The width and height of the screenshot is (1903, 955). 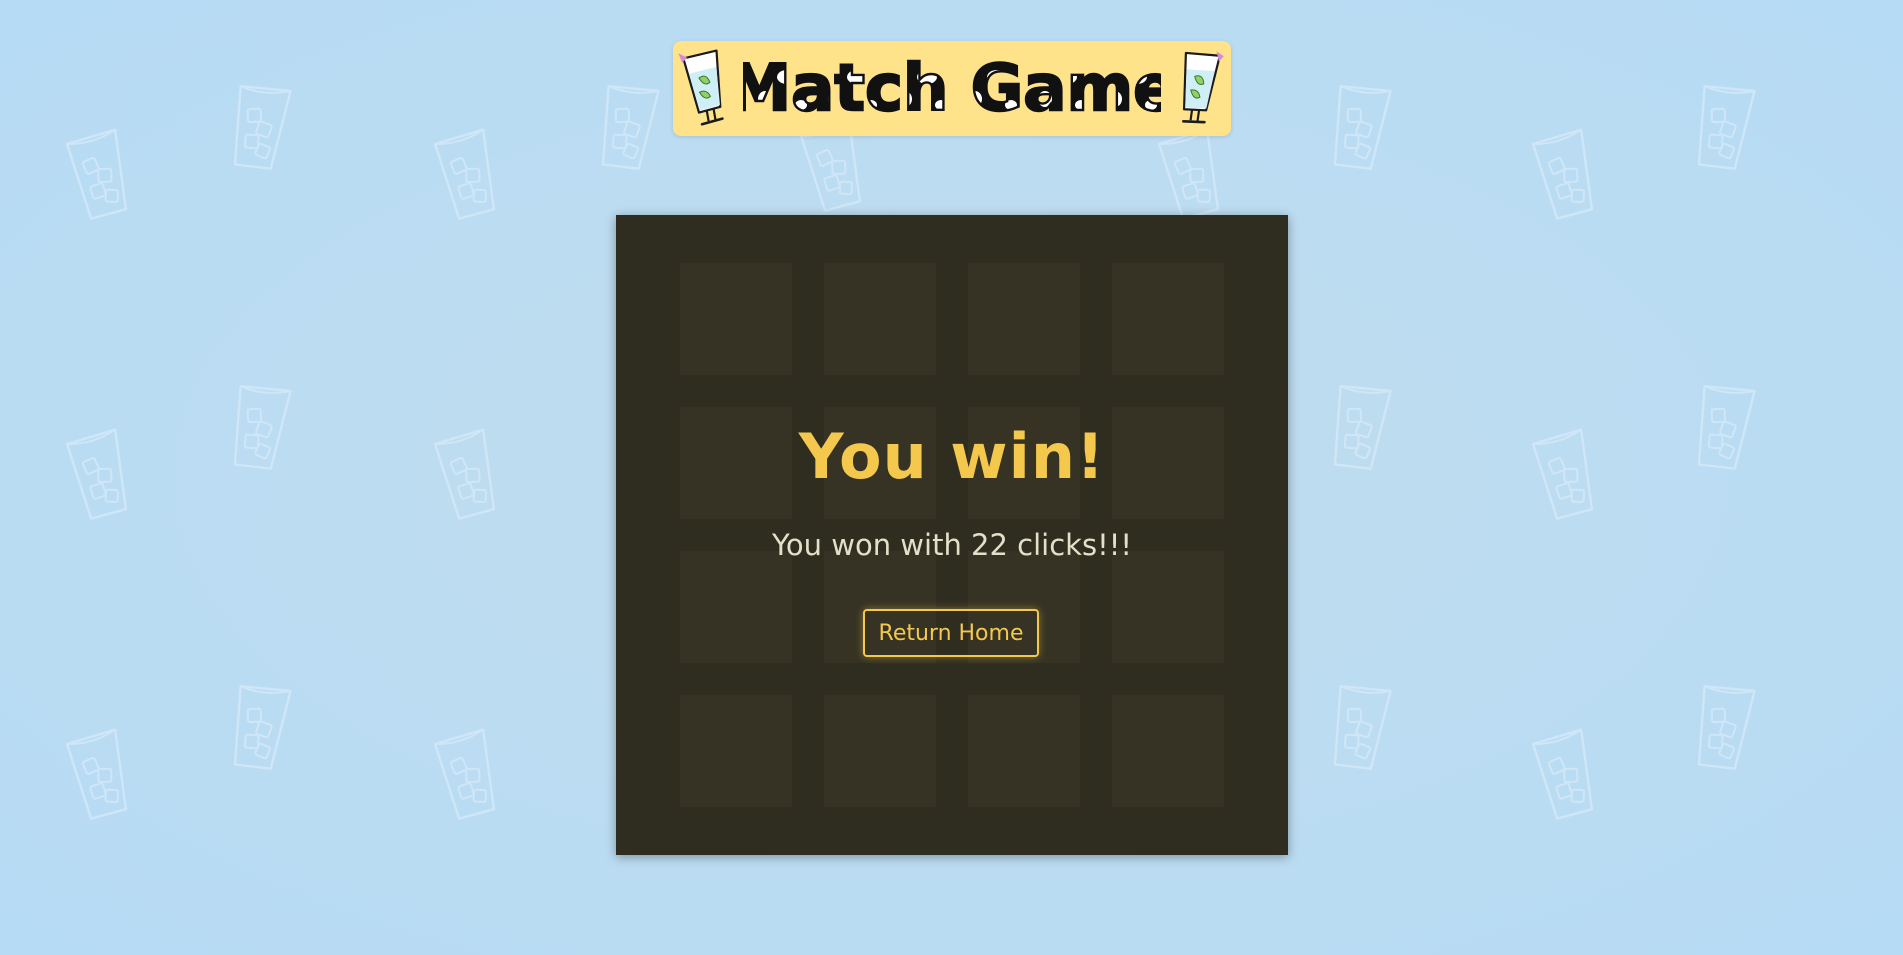 I want to click on game-title-text: Match Game, so click(x=952, y=89).